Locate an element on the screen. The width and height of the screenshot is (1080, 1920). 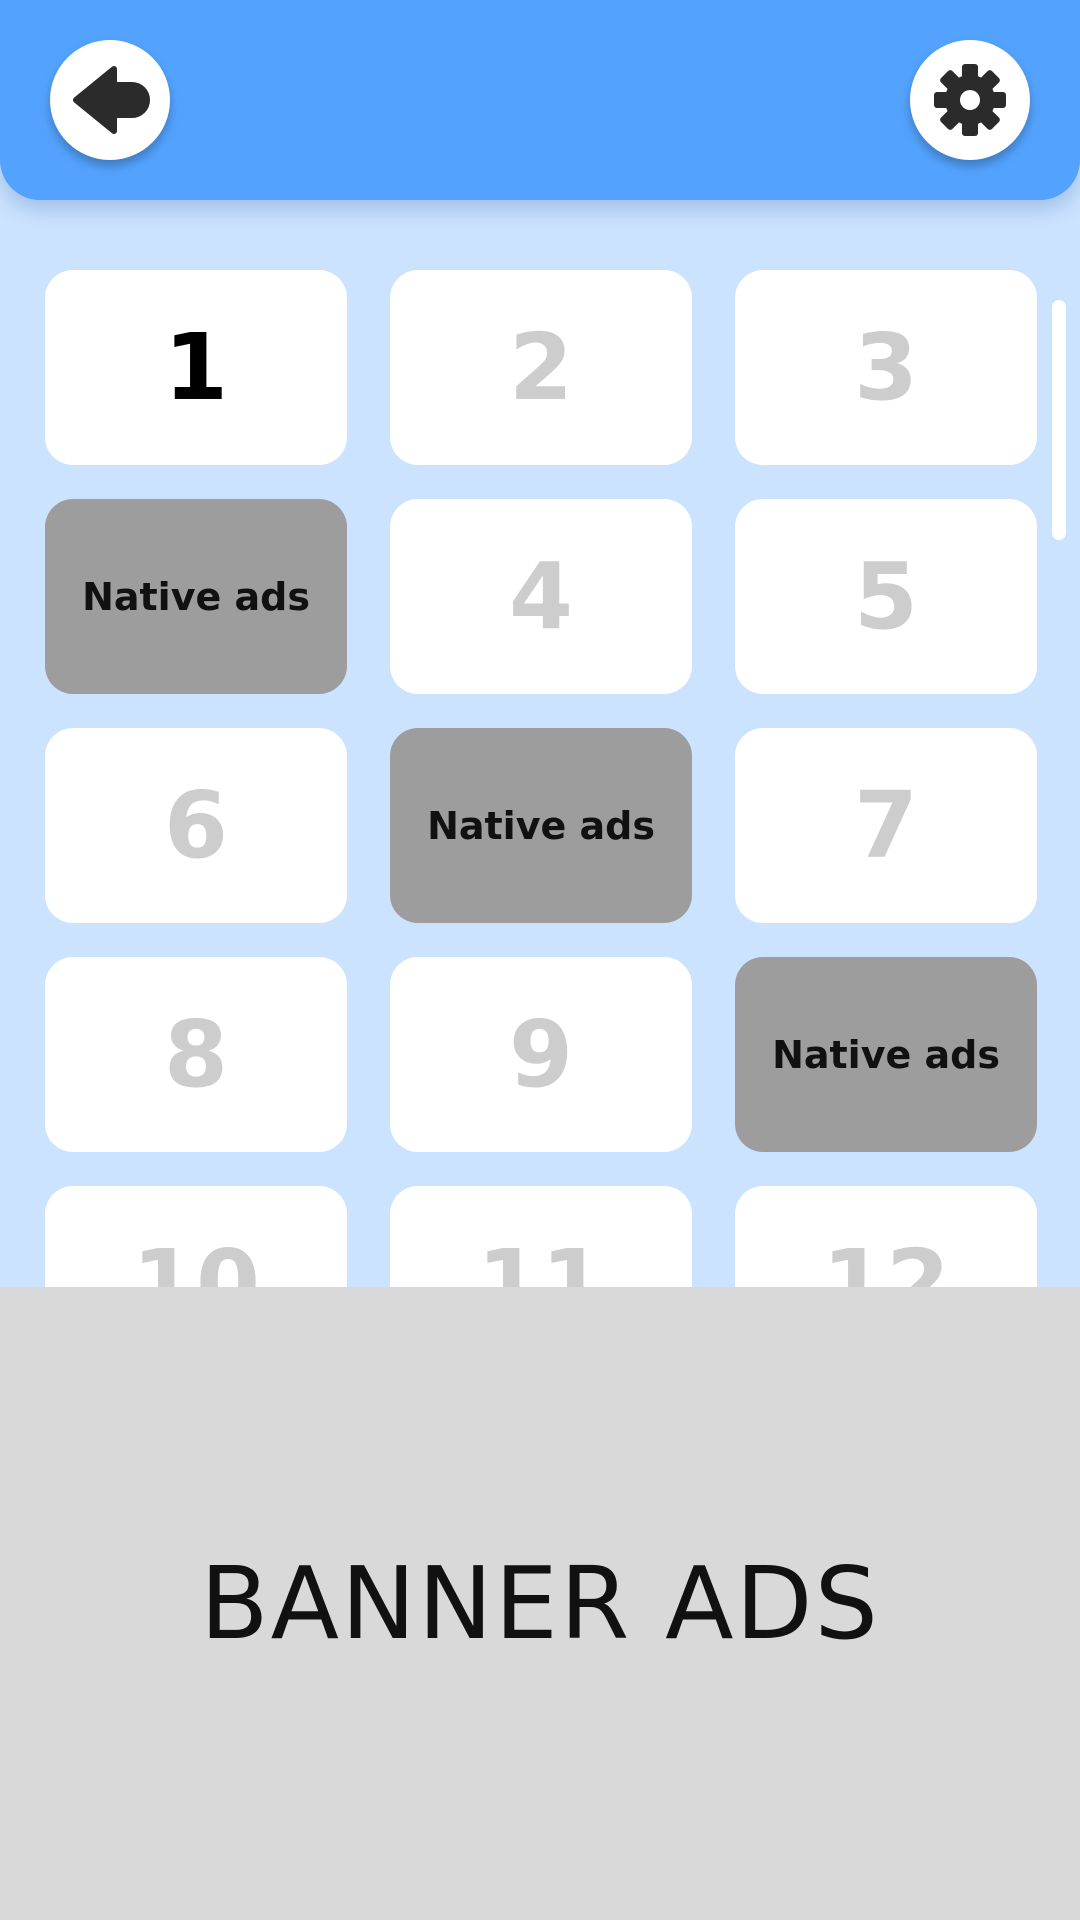
level-number: 8 is located at coordinates (195, 1054).